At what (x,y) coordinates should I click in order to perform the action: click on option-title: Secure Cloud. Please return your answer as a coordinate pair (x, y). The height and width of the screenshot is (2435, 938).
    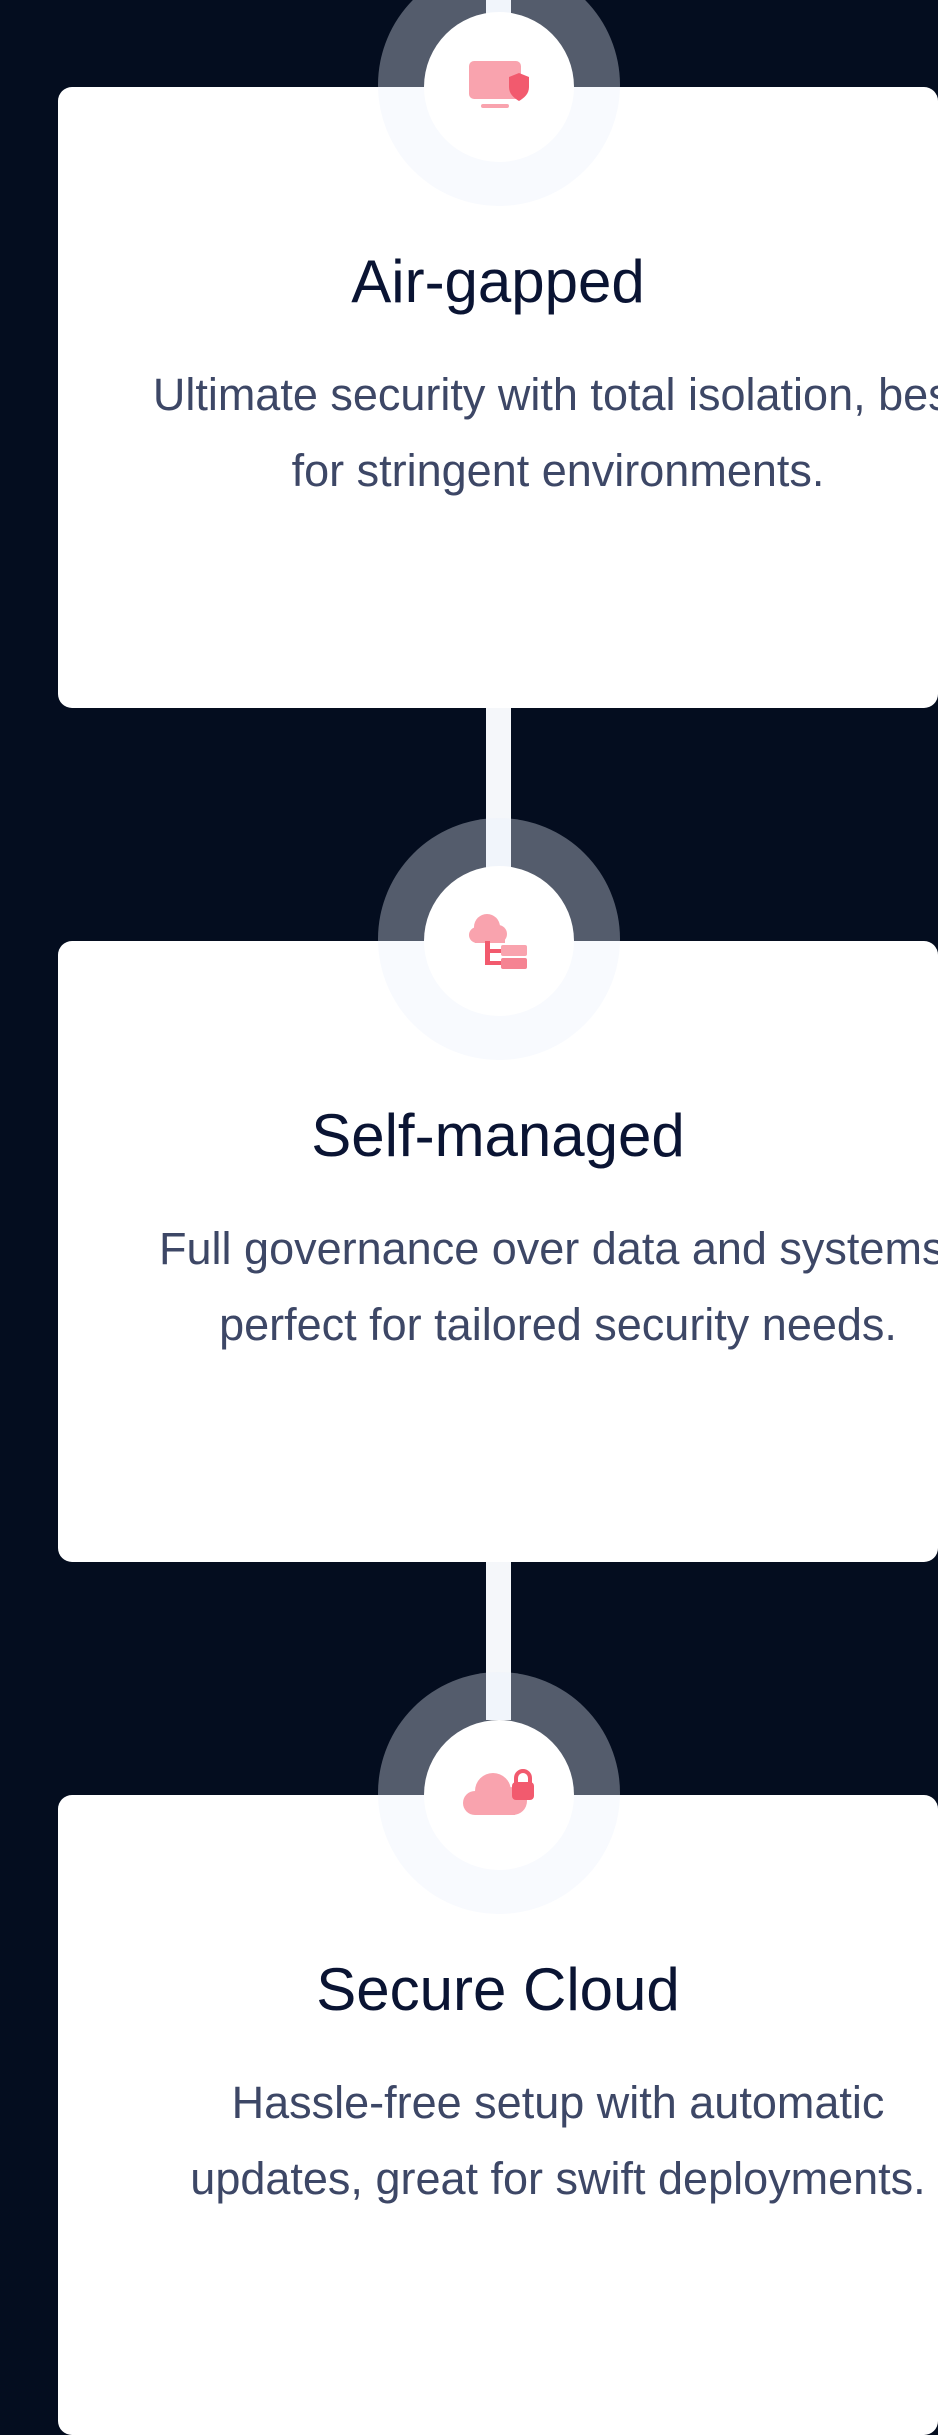
    Looking at the image, I should click on (498, 1989).